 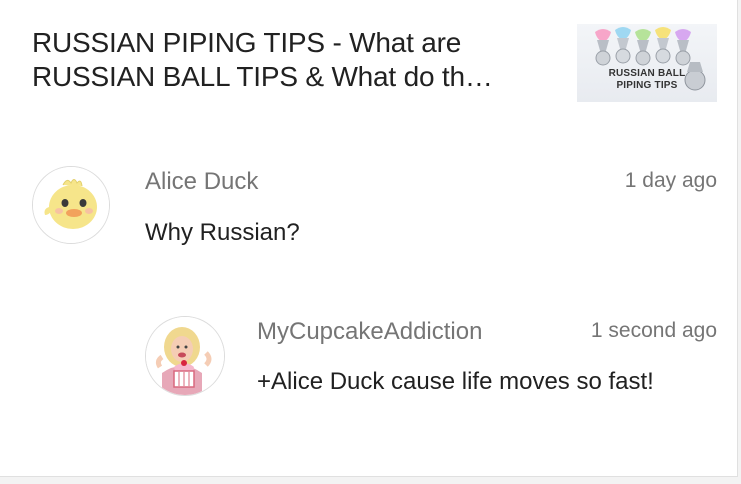 What do you see at coordinates (670, 180) in the screenshot?
I see `comment-time: 1 day ago` at bounding box center [670, 180].